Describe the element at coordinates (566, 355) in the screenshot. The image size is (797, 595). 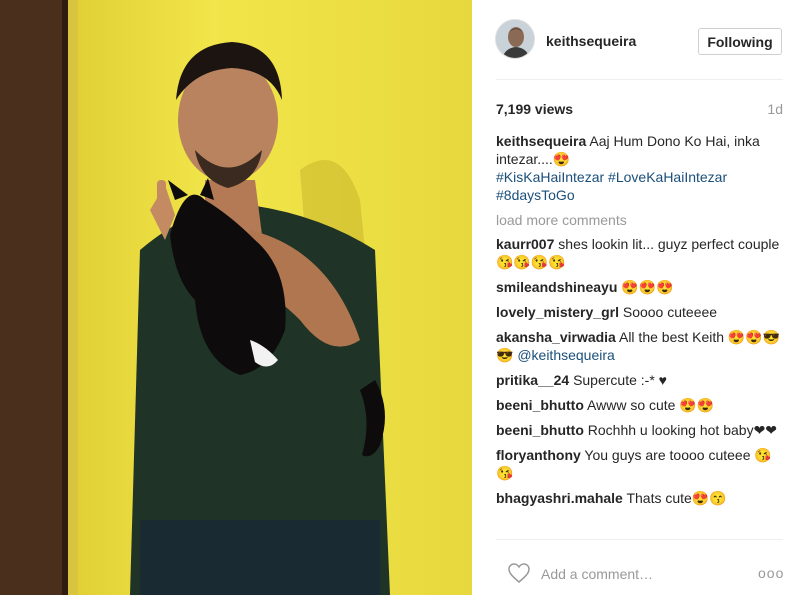
I see `comment-mention: @keithsequeira` at that location.